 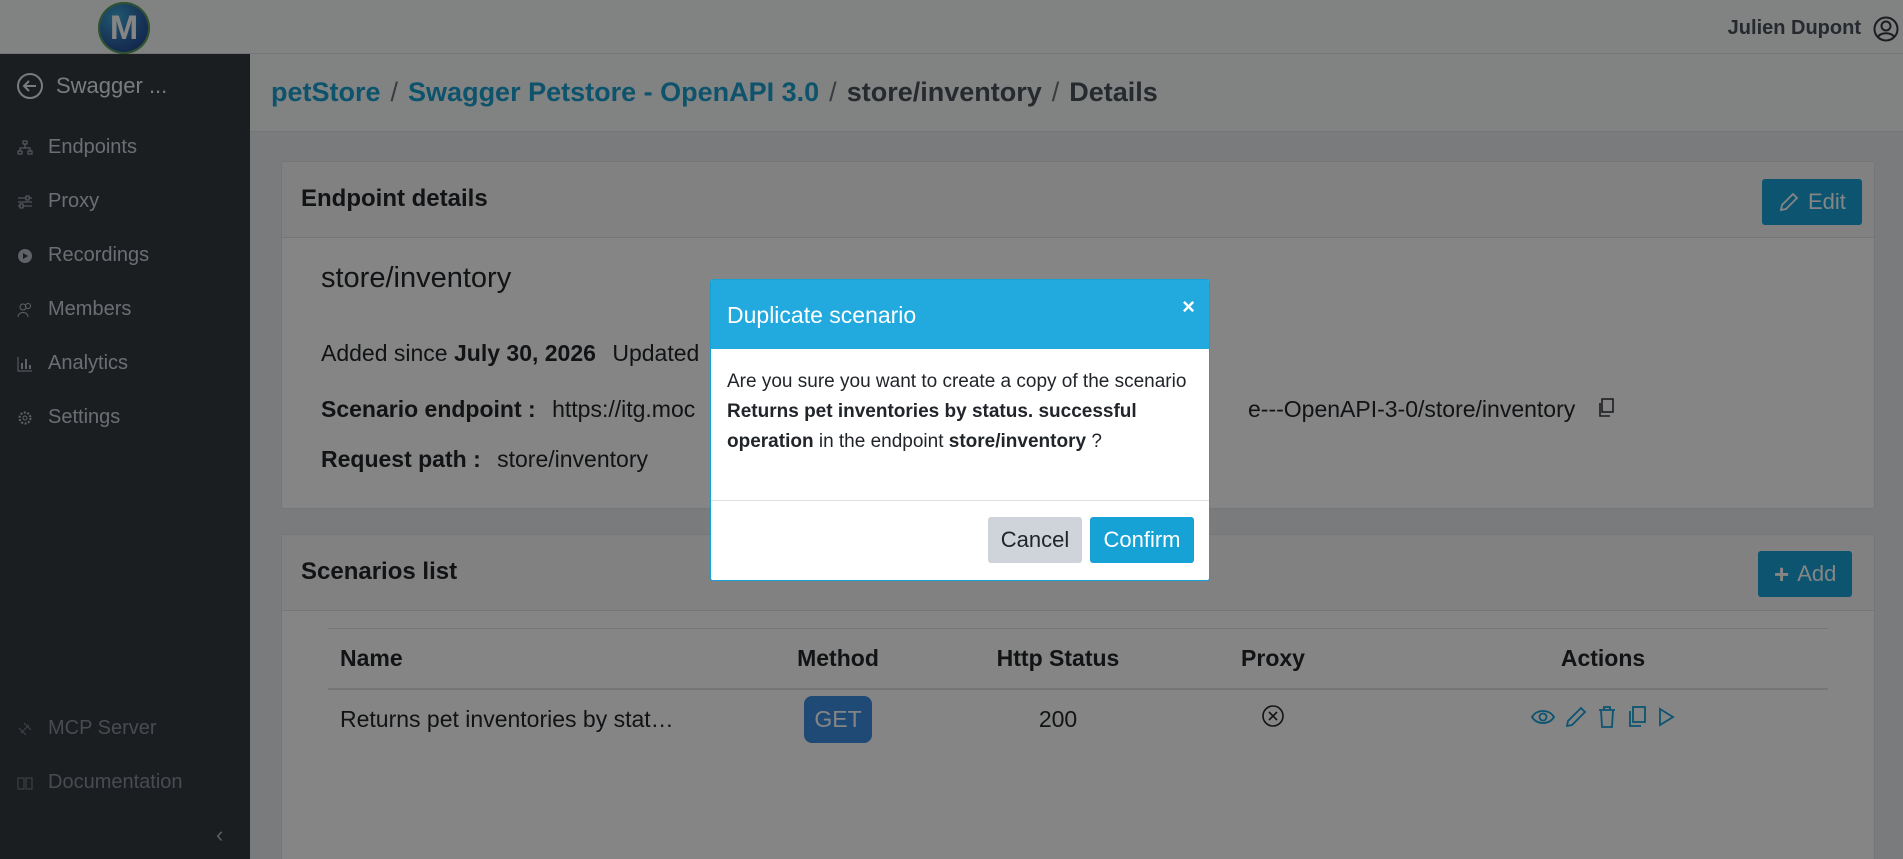 I want to click on confirm-button: Confirm, so click(x=1142, y=540).